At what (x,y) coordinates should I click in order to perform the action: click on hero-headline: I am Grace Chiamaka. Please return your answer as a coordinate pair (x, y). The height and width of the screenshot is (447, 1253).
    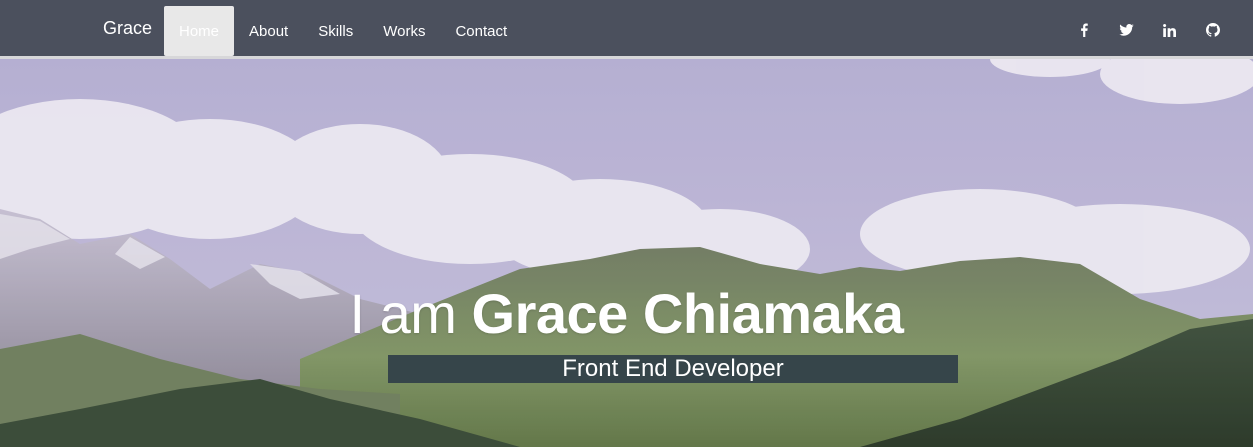
    Looking at the image, I should click on (626, 314).